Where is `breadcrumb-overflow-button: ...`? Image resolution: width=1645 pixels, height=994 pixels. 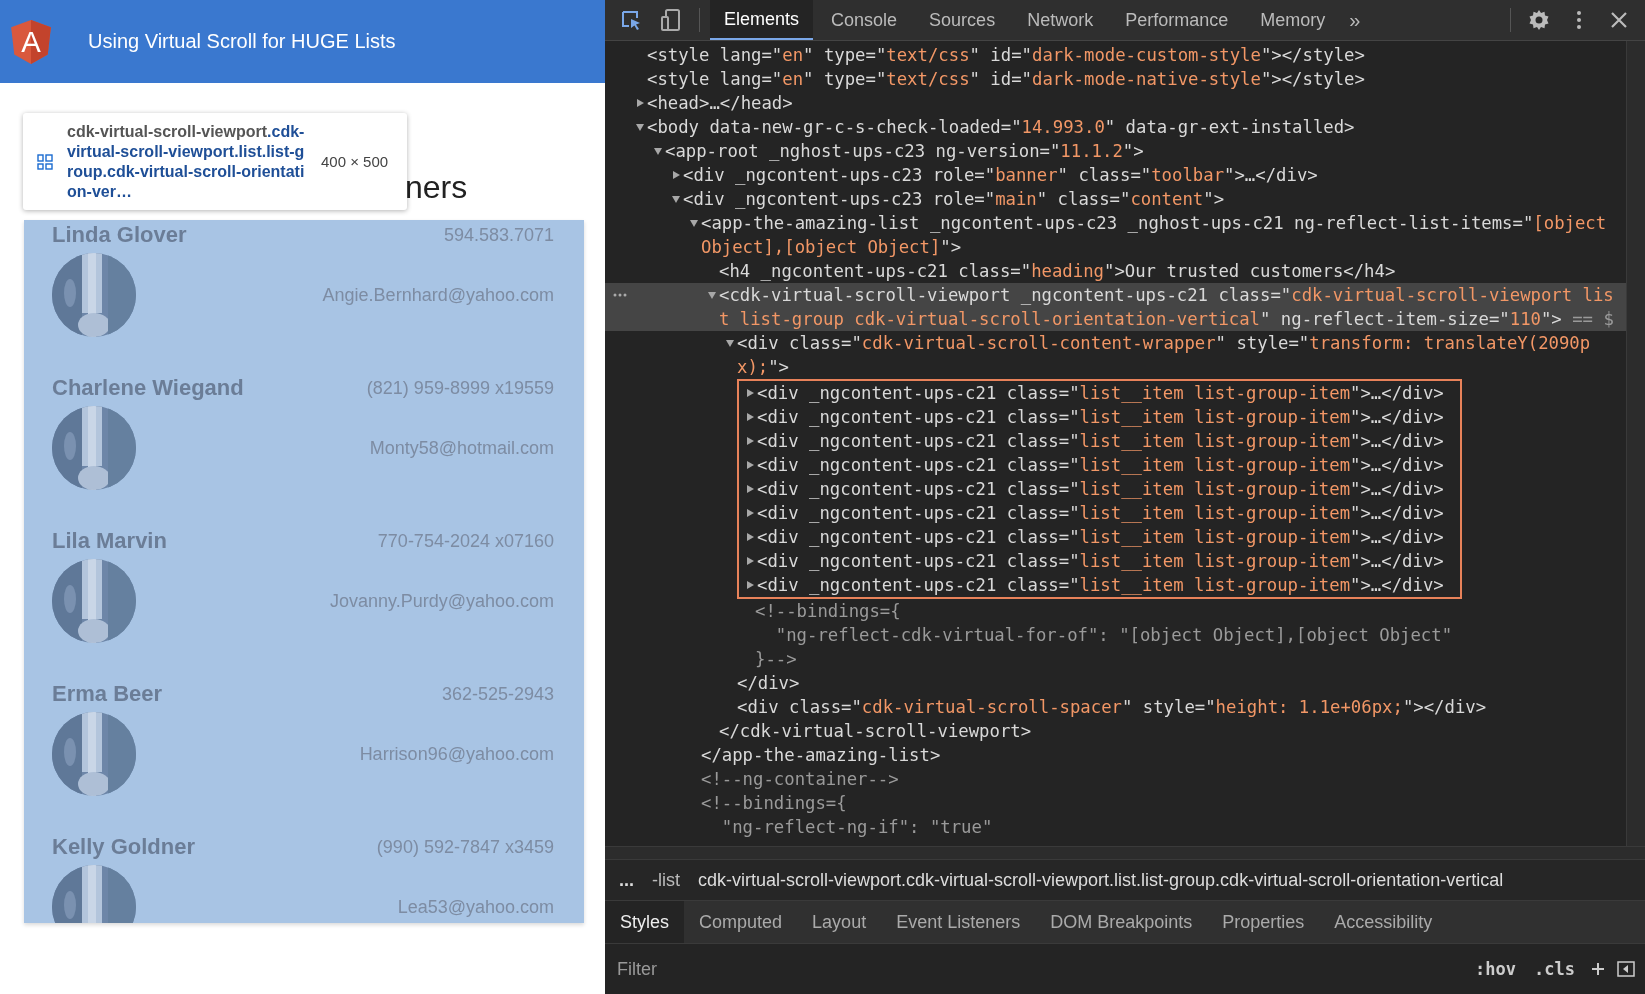
breadcrumb-overflow-button: ... is located at coordinates (626, 880).